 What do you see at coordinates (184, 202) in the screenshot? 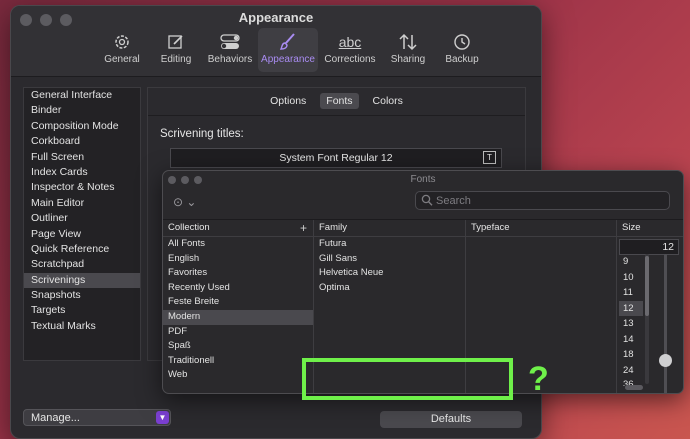
I see `action-menu-icon: ⊙ ⌄` at bounding box center [184, 202].